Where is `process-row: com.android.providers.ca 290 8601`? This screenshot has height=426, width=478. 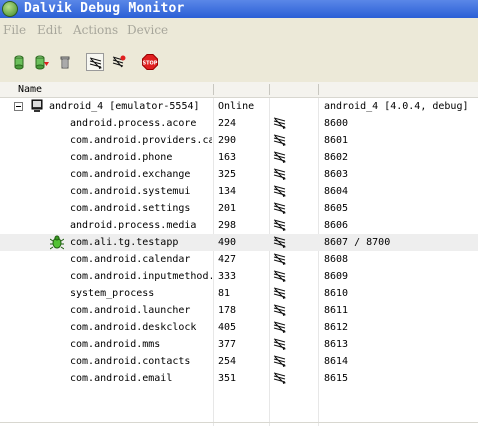 process-row: com.android.providers.ca 290 8601 is located at coordinates (239, 140).